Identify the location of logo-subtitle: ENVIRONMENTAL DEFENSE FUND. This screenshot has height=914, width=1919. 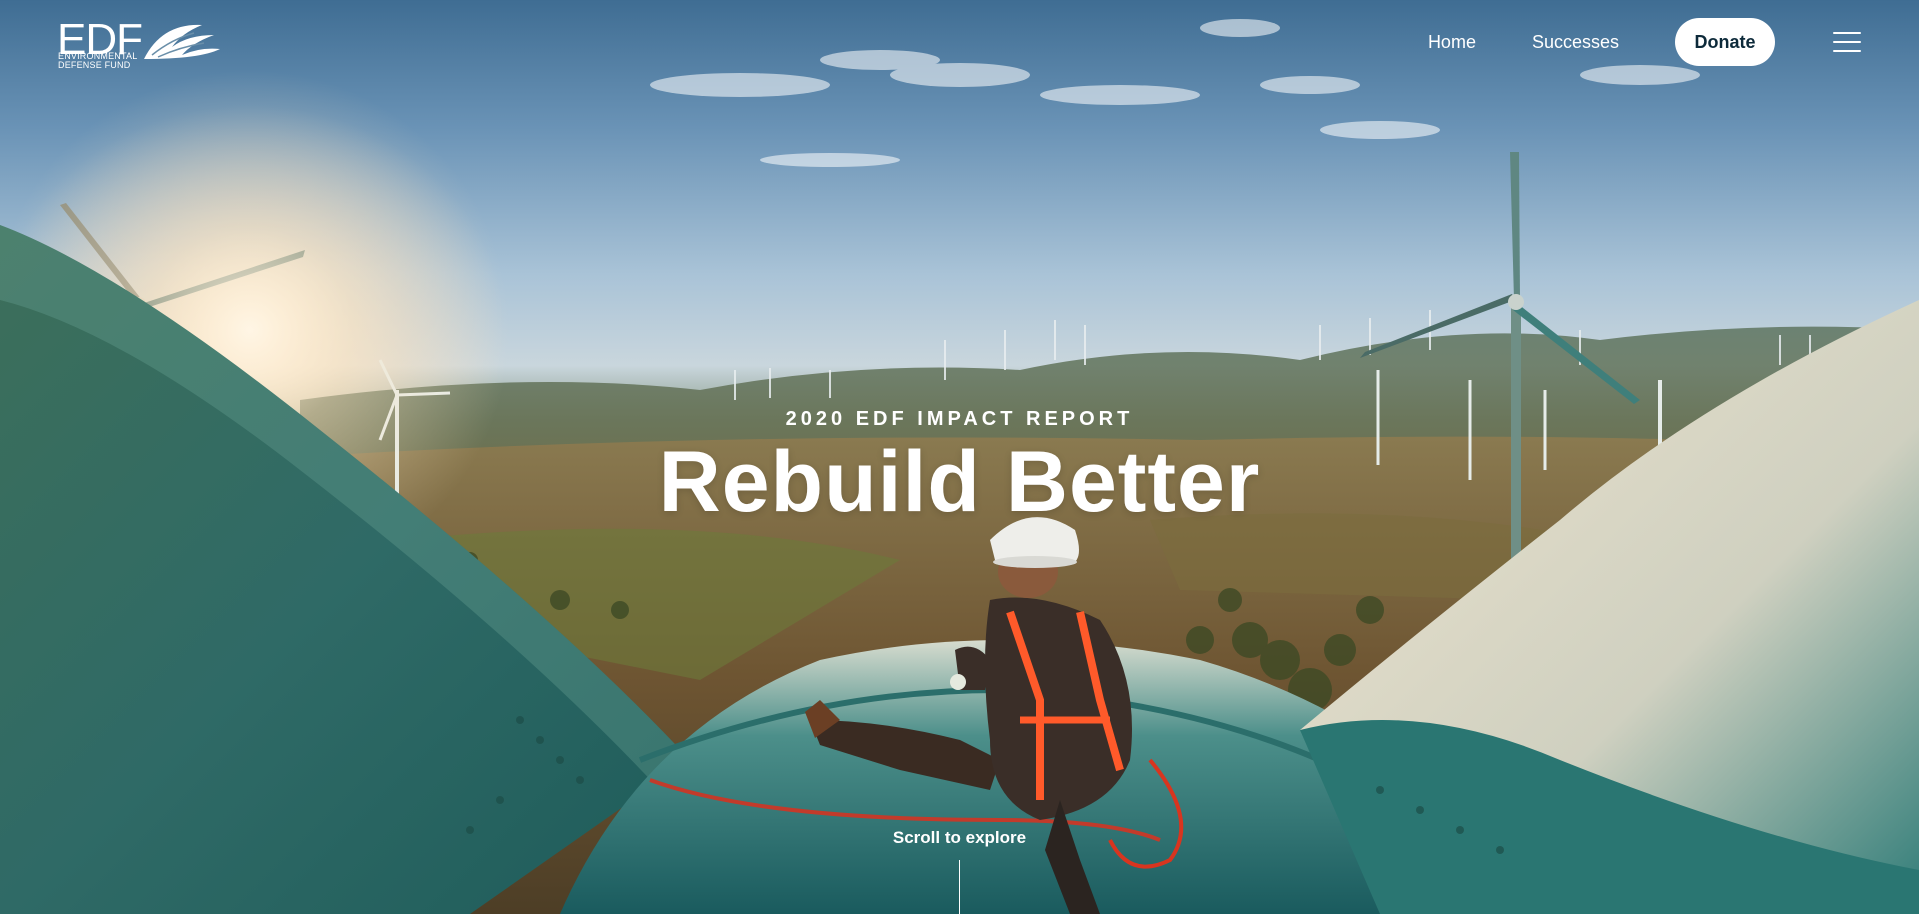
(97, 61).